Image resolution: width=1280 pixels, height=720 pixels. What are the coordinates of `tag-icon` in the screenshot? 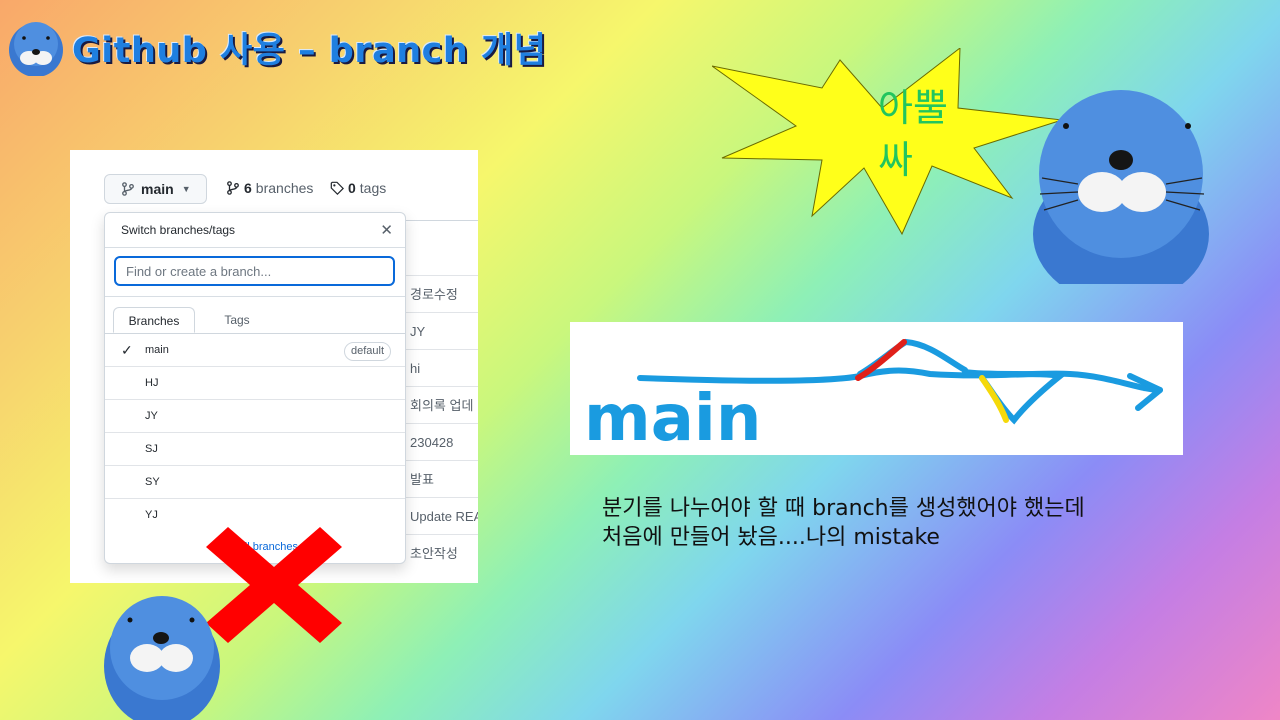 It's located at (337, 188).